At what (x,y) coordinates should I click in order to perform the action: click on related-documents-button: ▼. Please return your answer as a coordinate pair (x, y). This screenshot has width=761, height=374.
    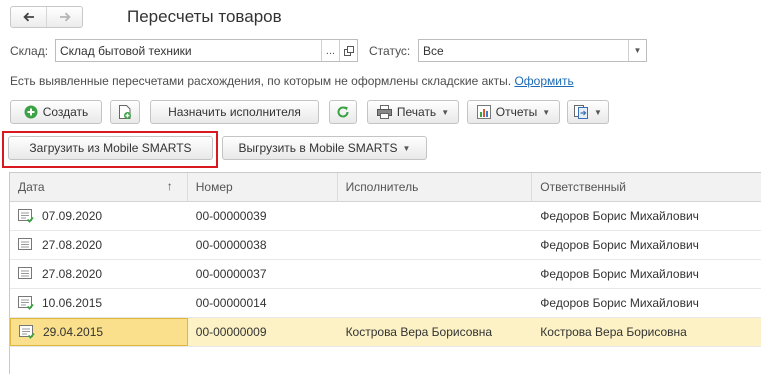
    Looking at the image, I should click on (588, 112).